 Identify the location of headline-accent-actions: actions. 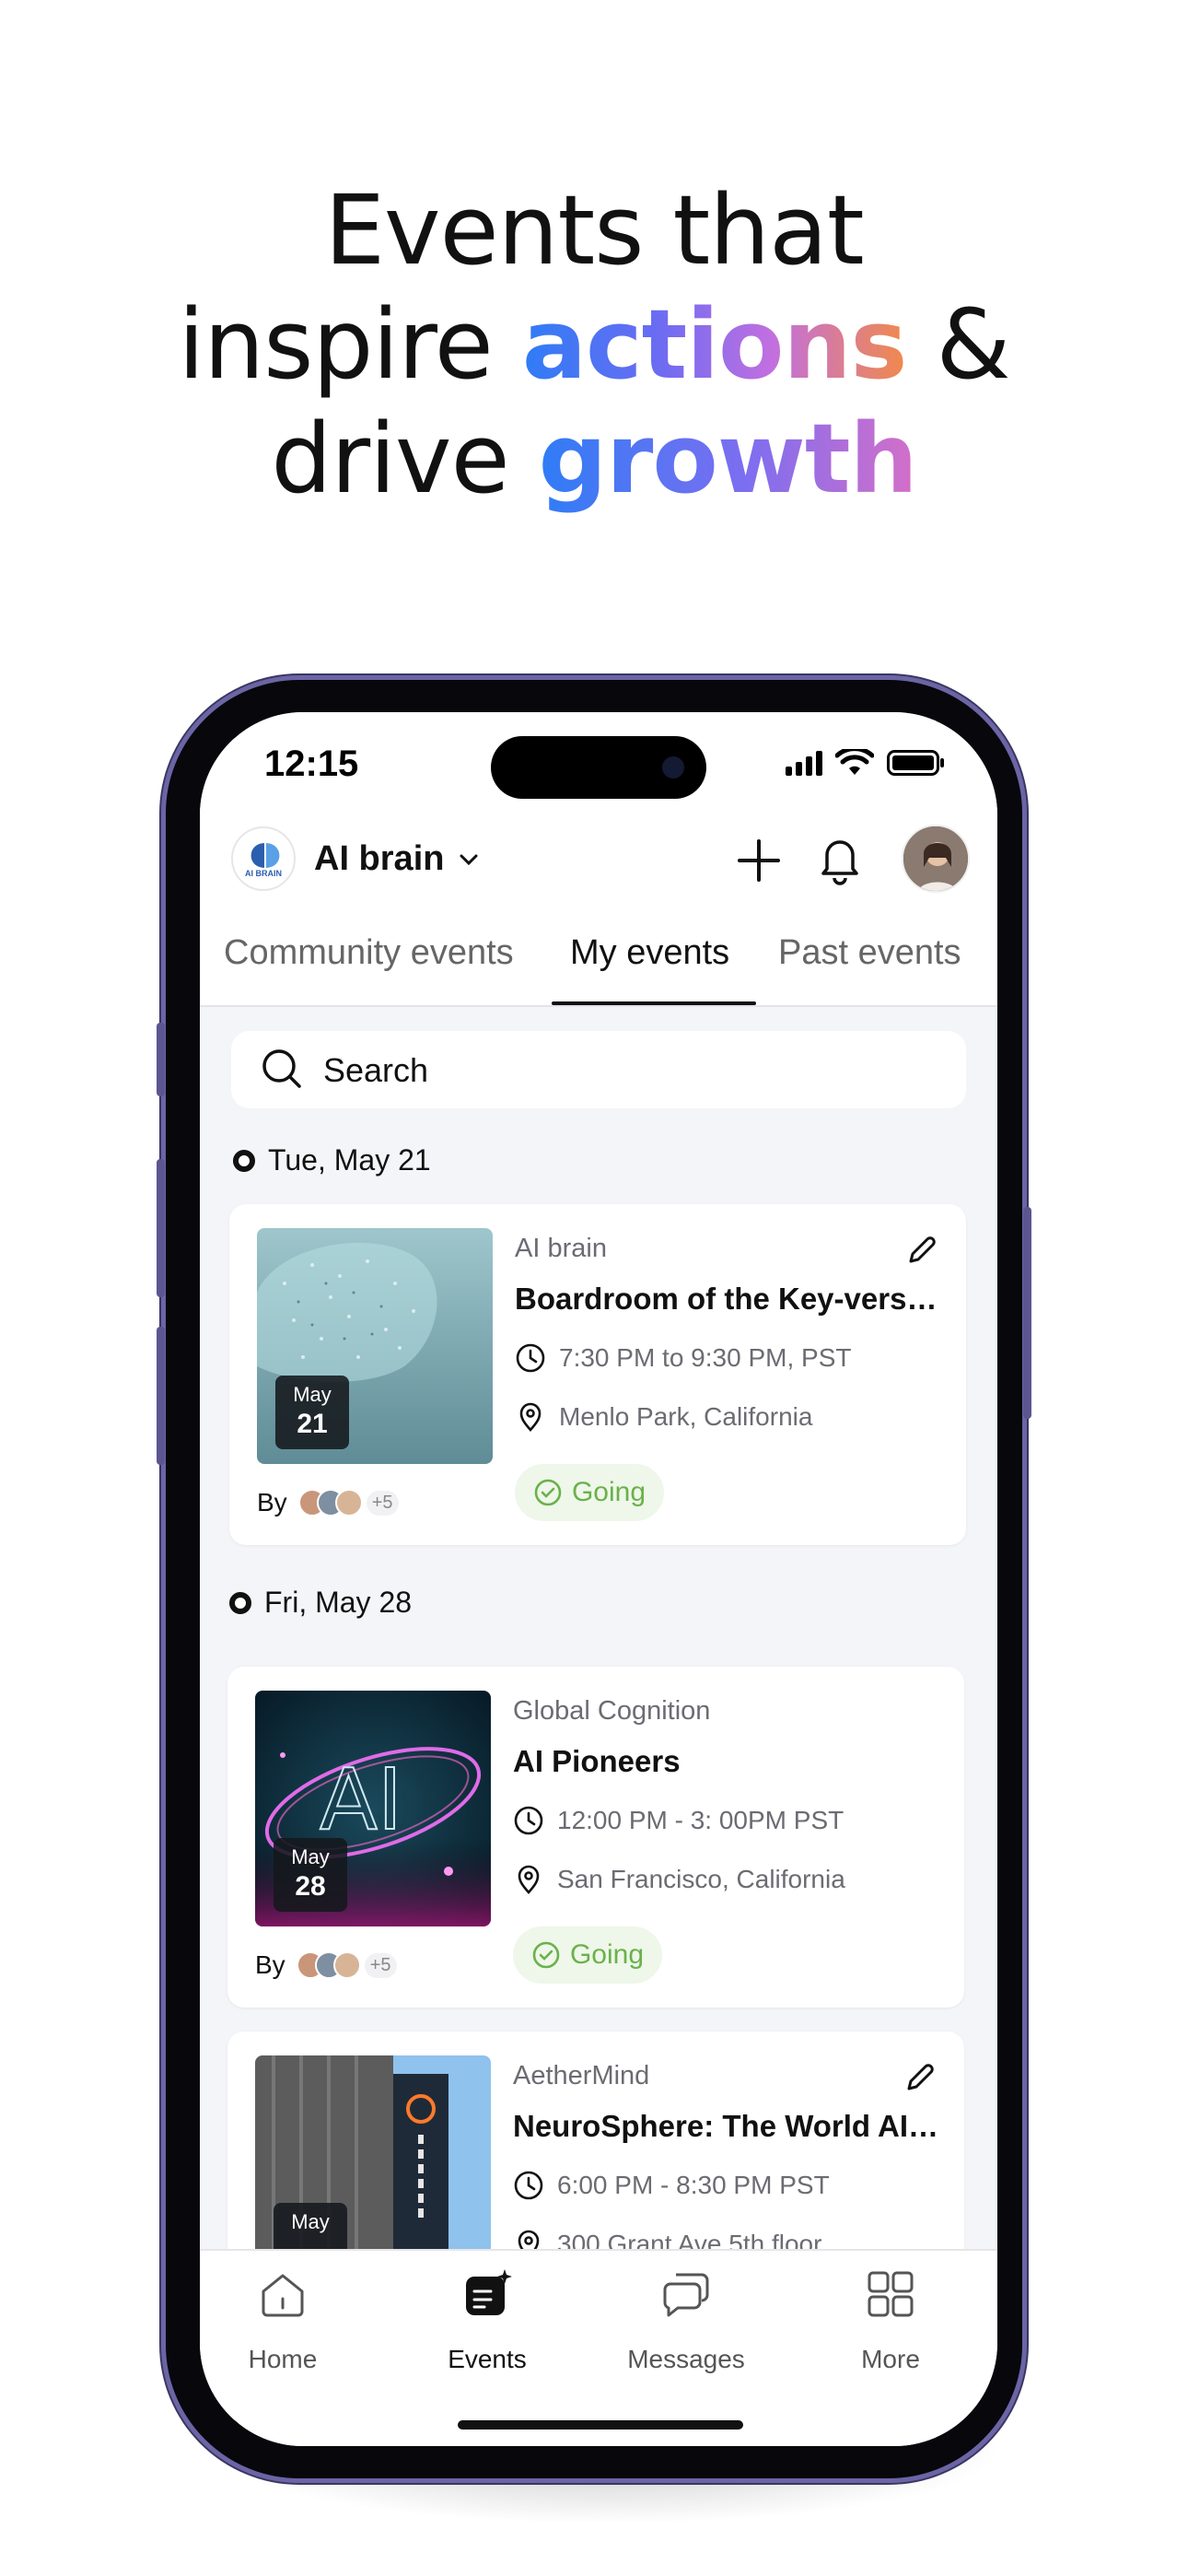
(714, 344).